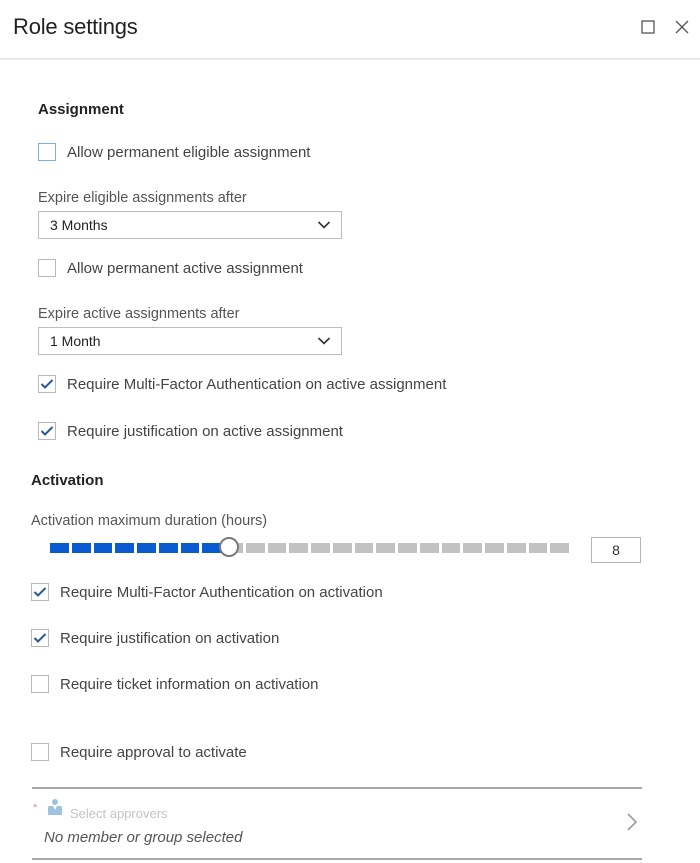  What do you see at coordinates (350, 30) in the screenshot?
I see `blade-header: Role settings` at bounding box center [350, 30].